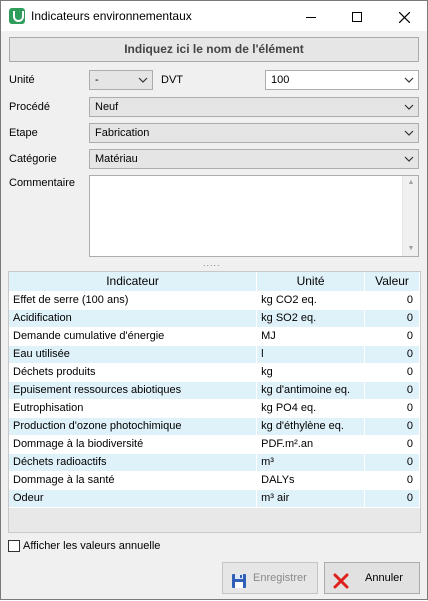 The height and width of the screenshot is (601, 428). Describe the element at coordinates (22, 80) in the screenshot. I see `unite-label: Unité` at that location.